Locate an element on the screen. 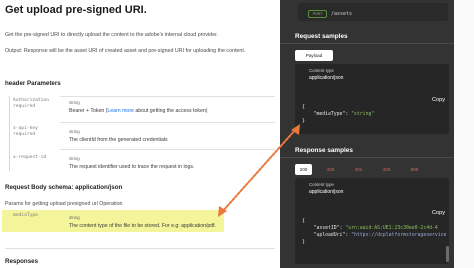 The height and width of the screenshot is (268, 474). param-name-x-api-key: x-api-key required is located at coordinates (38, 132).